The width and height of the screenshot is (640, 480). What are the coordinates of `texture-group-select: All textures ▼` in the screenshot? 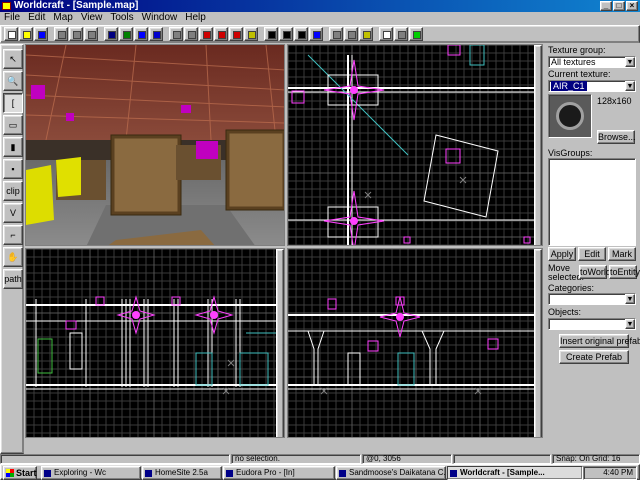 It's located at (592, 62).